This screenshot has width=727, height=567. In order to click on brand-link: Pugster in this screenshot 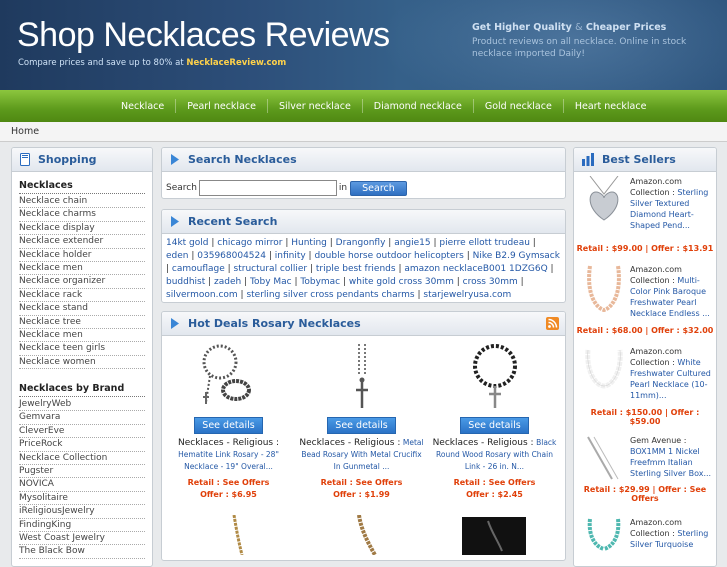, I will do `click(82, 472)`.